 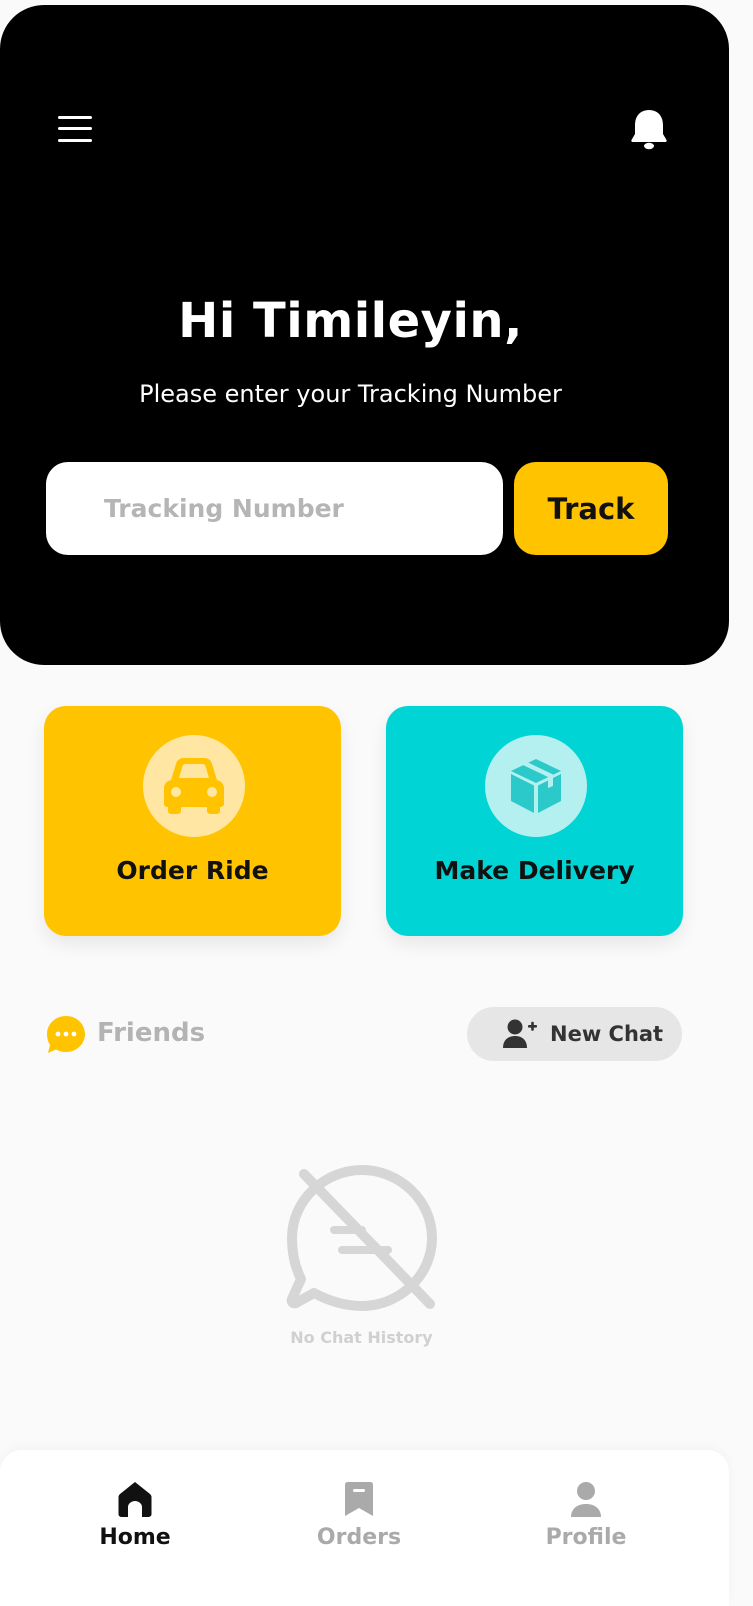 What do you see at coordinates (361, 1337) in the screenshot?
I see `empty-chat-text: No Chat History` at bounding box center [361, 1337].